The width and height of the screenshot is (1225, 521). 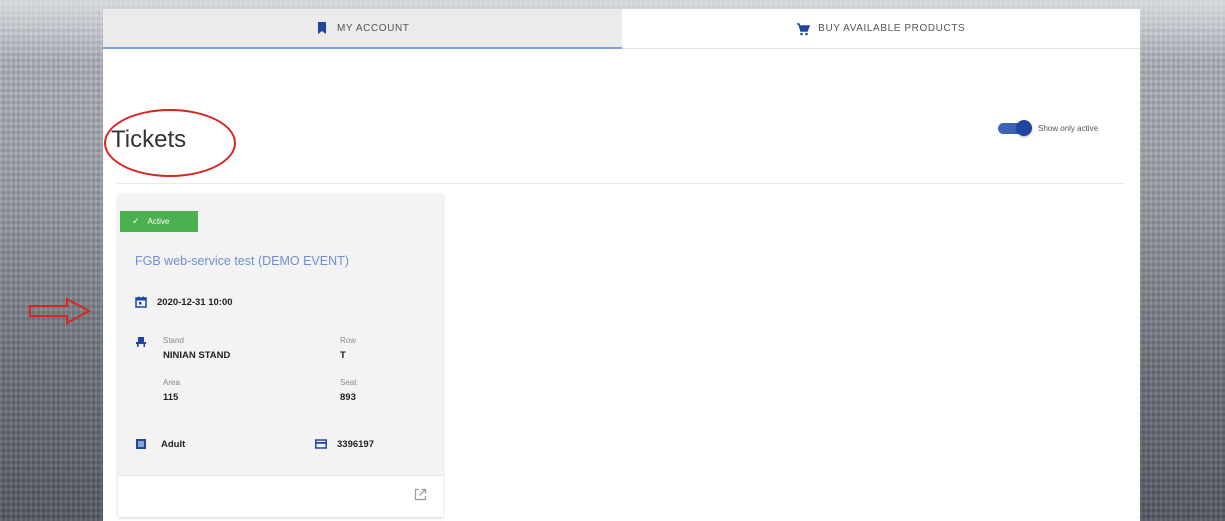 I want to click on status-badge: ✓ Active, so click(x=159, y=221).